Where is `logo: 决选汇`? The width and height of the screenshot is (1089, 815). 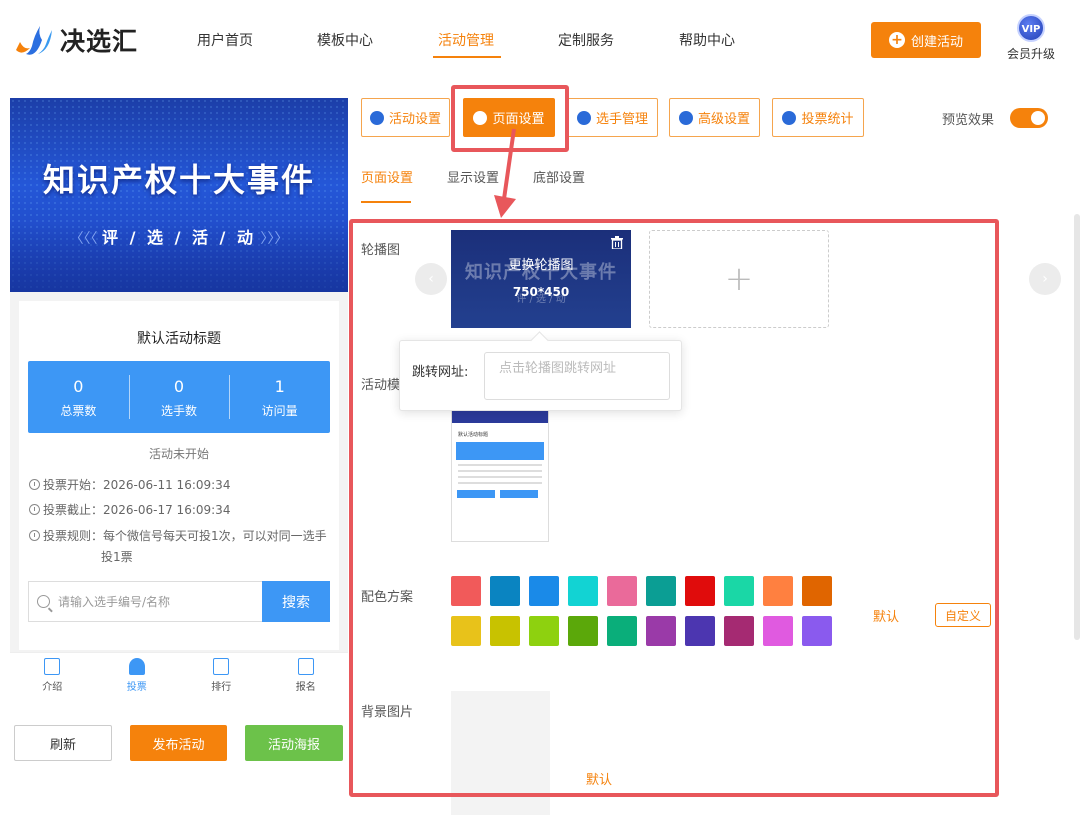
logo: 决选汇 is located at coordinates (84, 40).